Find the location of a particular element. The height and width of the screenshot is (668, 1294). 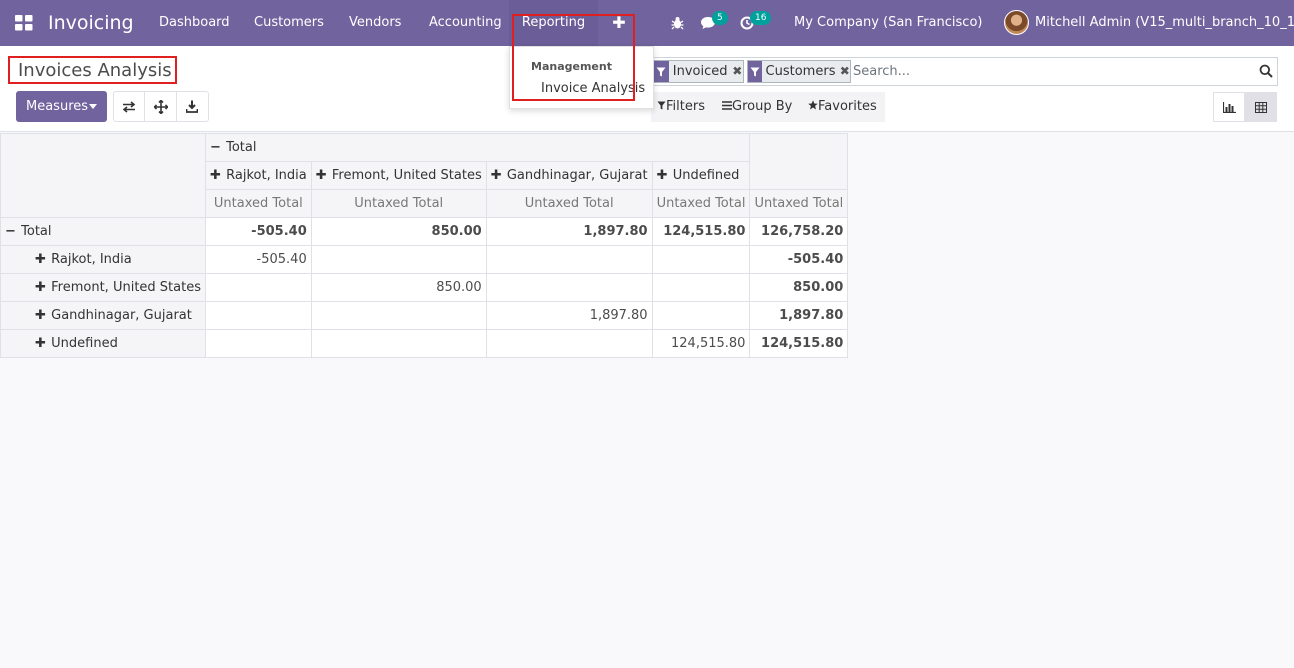

group-by-toggle: Group By is located at coordinates (757, 107).